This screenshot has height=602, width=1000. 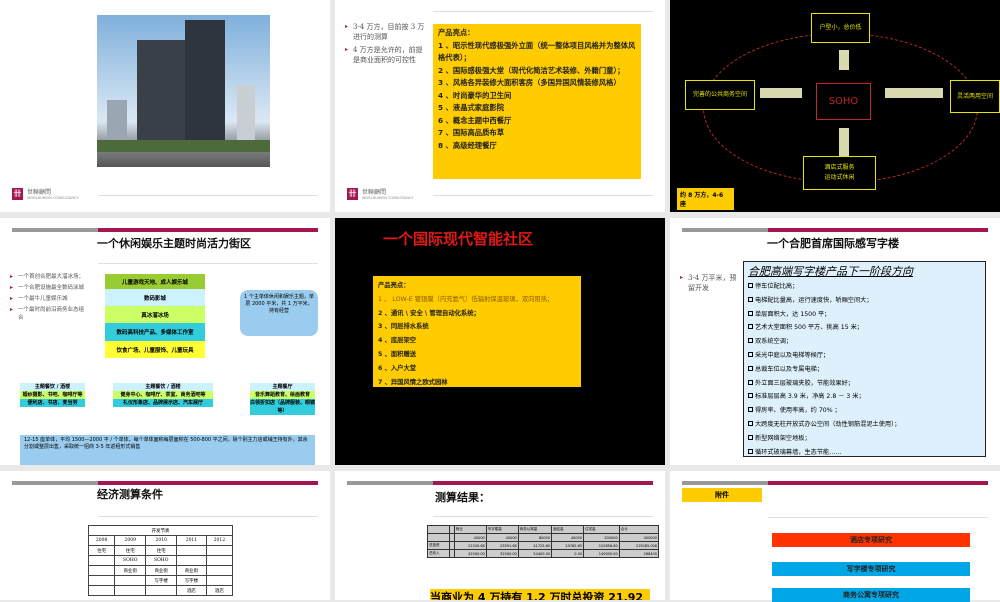 I want to click on slide-title: 测算结果：, so click(x=462, y=497).